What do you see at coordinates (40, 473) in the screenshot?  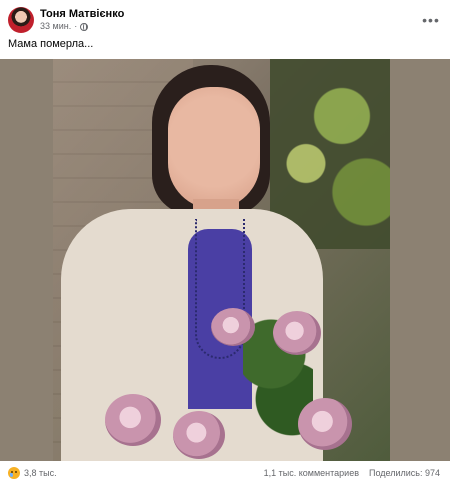 I see `reactions-count: 3,8 тыс.` at bounding box center [40, 473].